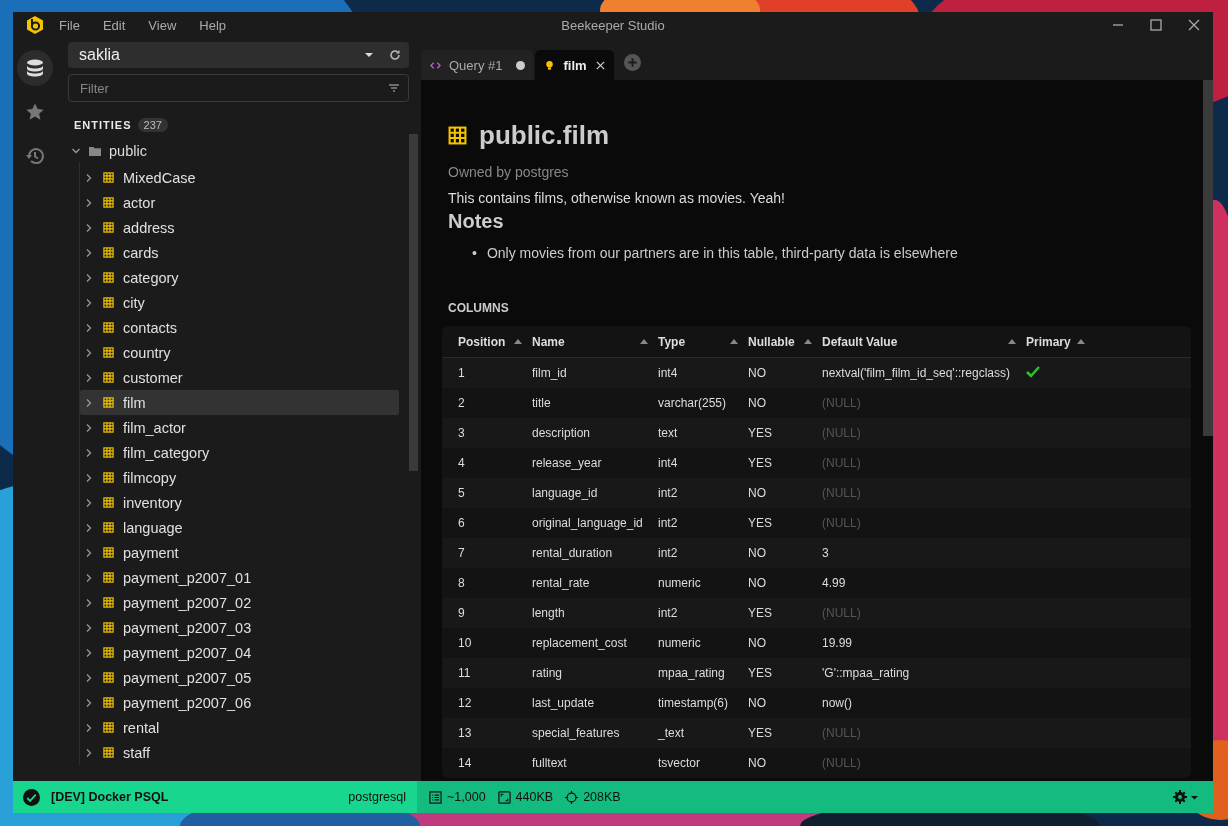 Image resolution: width=1228 pixels, height=826 pixels. Describe the element at coordinates (76, 151) in the screenshot. I see `chevron-down-icon` at that location.